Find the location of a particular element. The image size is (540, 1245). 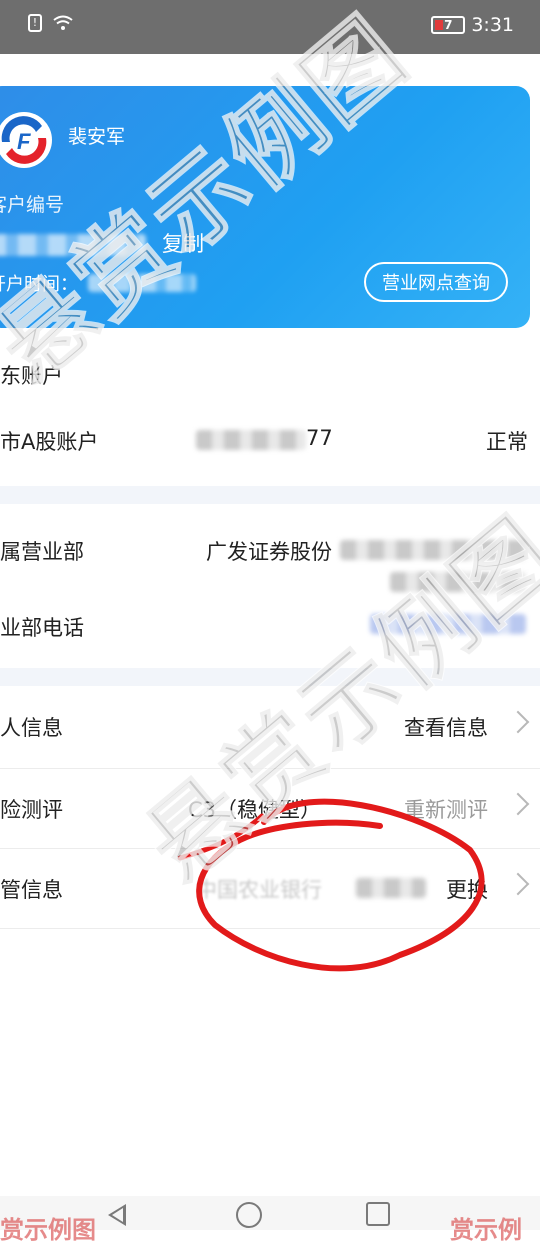

divider is located at coordinates (270, 928).